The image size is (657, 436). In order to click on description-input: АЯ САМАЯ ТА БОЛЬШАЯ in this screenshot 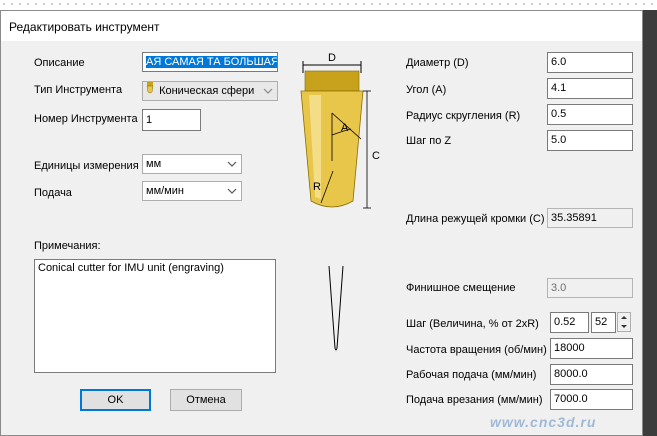, I will do `click(210, 62)`.